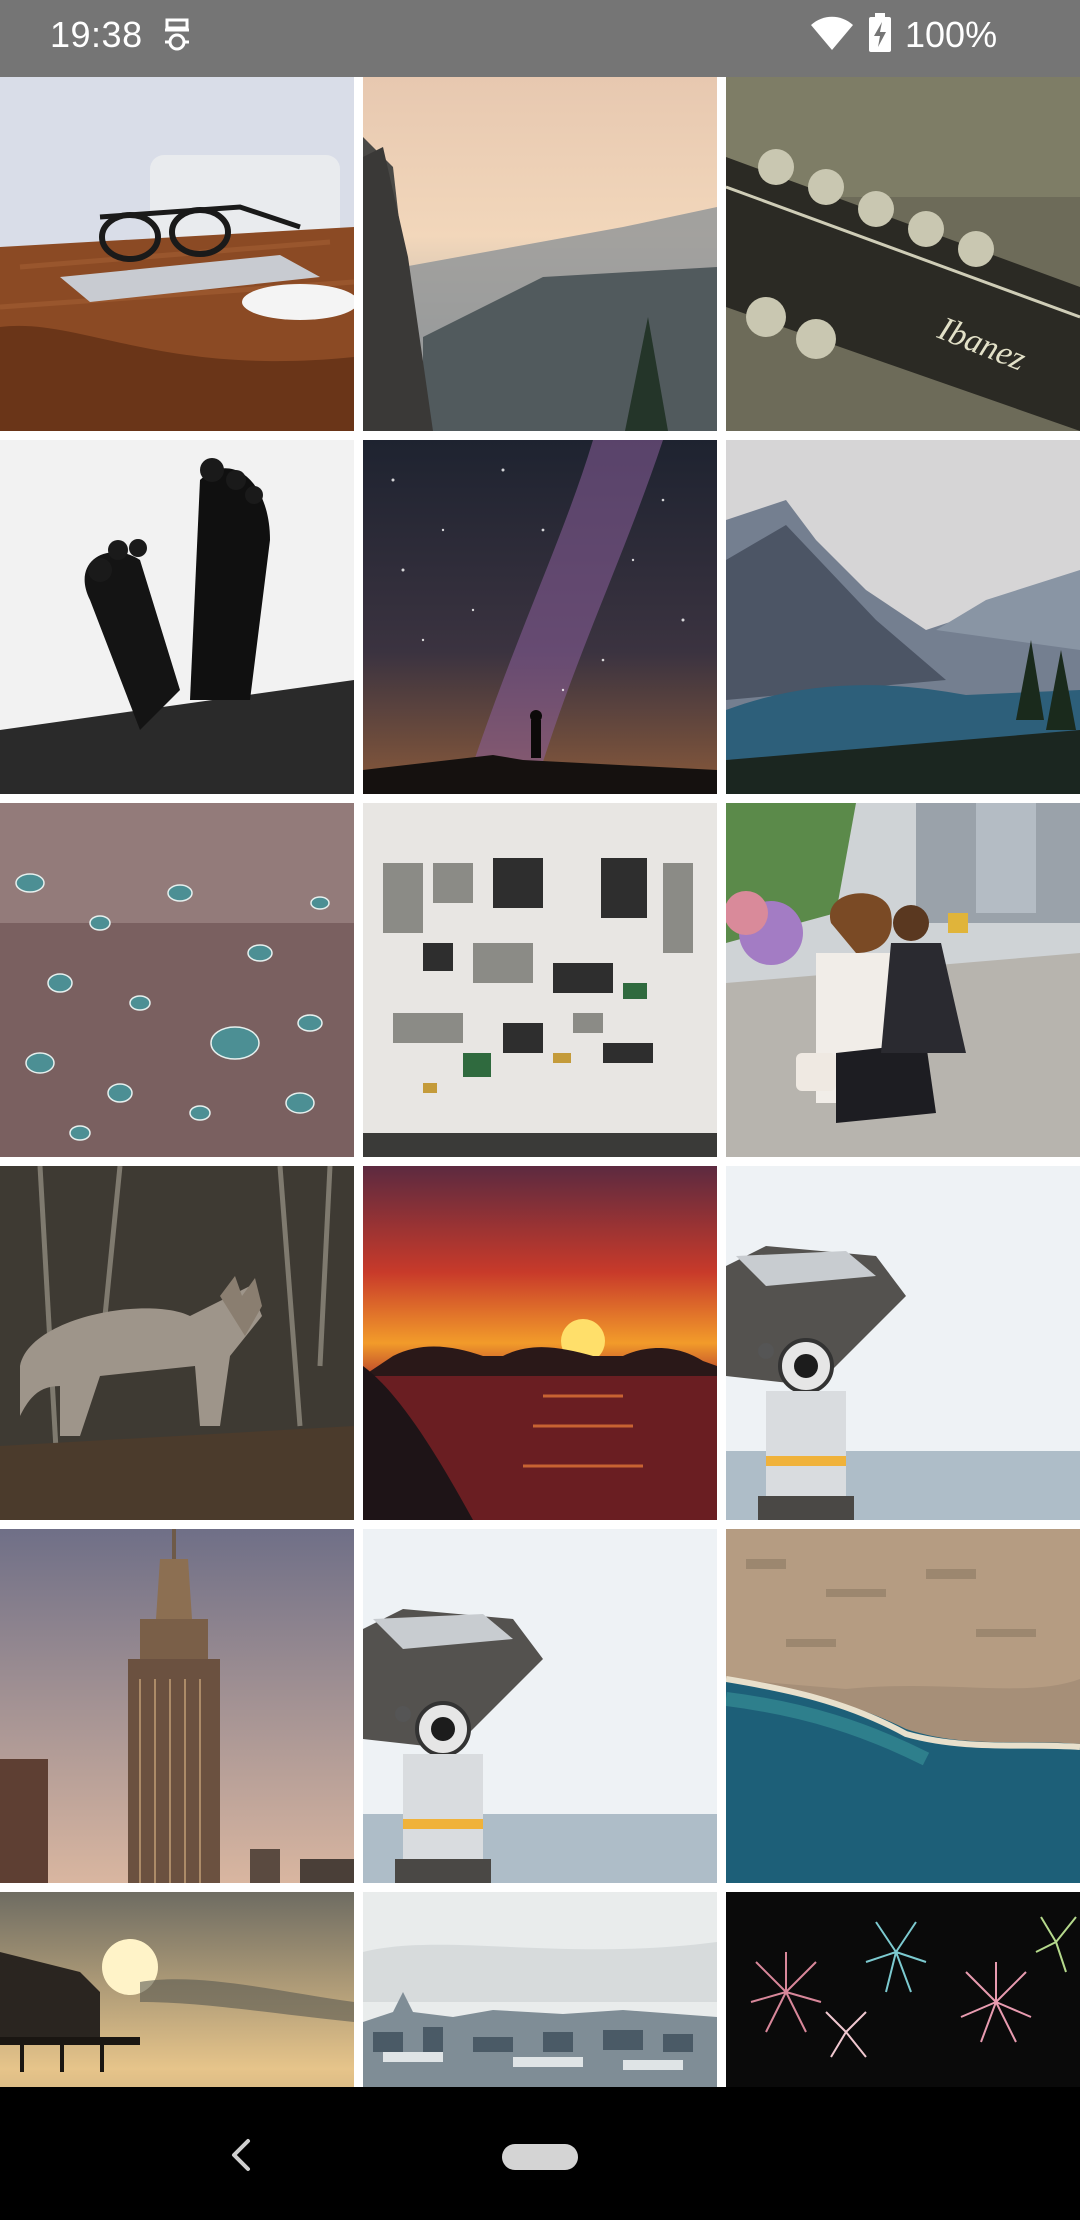 This screenshot has height=2220, width=1080. What do you see at coordinates (880, 32) in the screenshot?
I see `battery-charging-icon` at bounding box center [880, 32].